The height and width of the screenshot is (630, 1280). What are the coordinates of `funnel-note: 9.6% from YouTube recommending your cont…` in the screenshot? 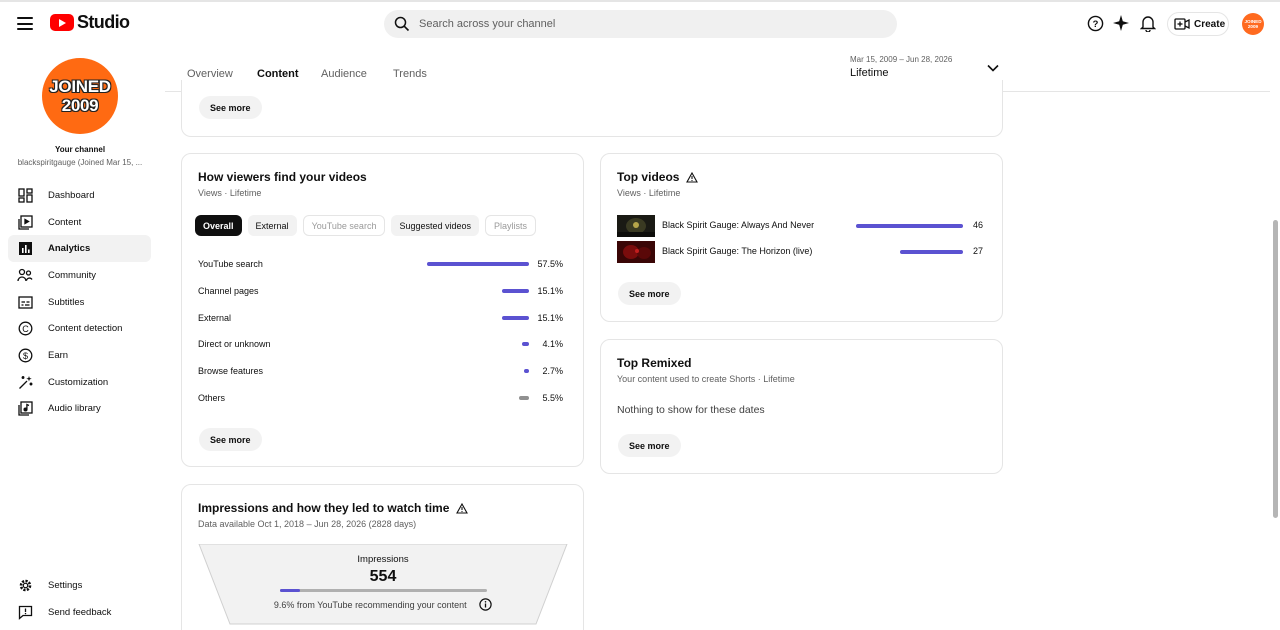 It's located at (383, 604).